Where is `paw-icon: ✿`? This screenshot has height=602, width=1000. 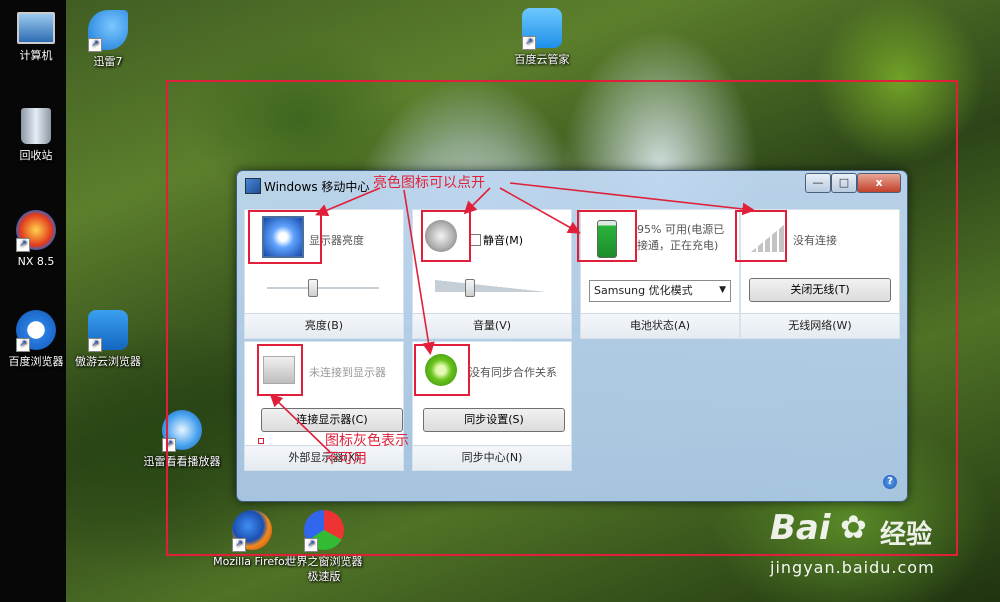 paw-icon: ✿ is located at coordinates (853, 527).